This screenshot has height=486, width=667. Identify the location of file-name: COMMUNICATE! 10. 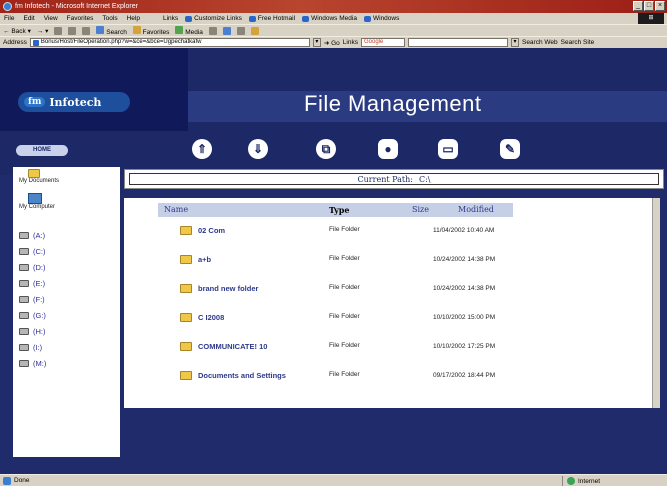
(232, 346).